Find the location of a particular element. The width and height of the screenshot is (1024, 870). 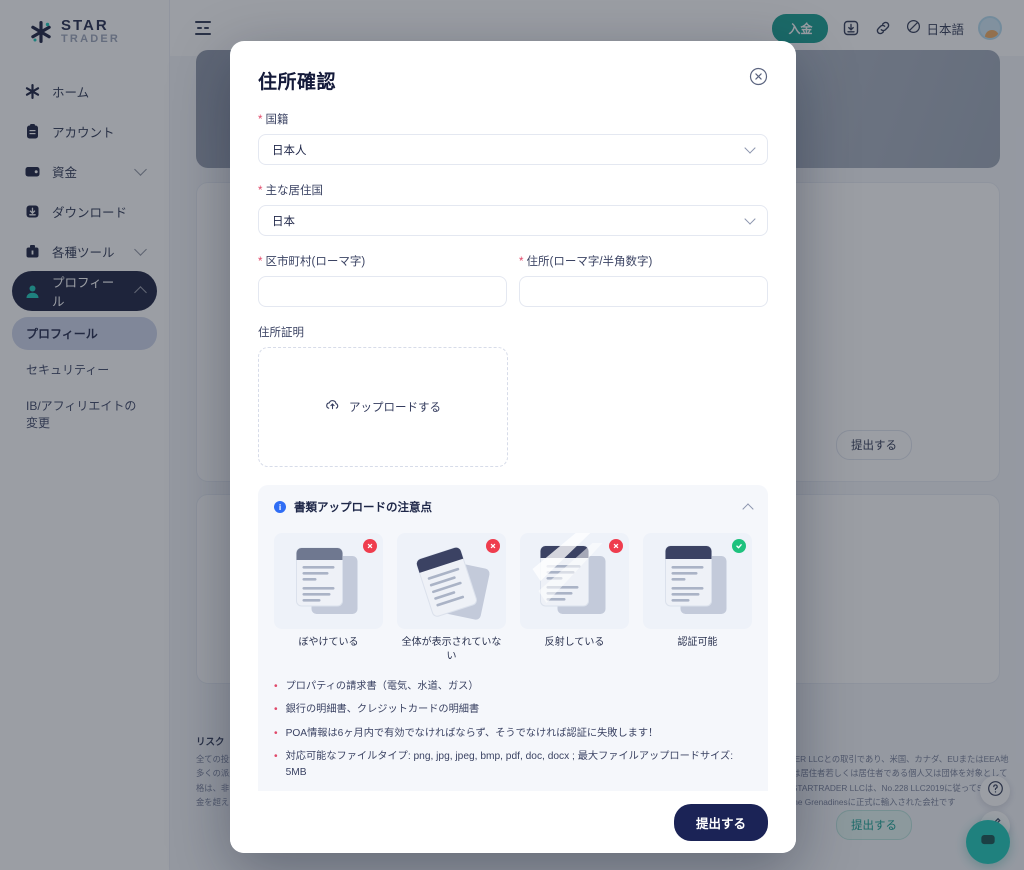

residence-select: 日本 is located at coordinates (513, 220).